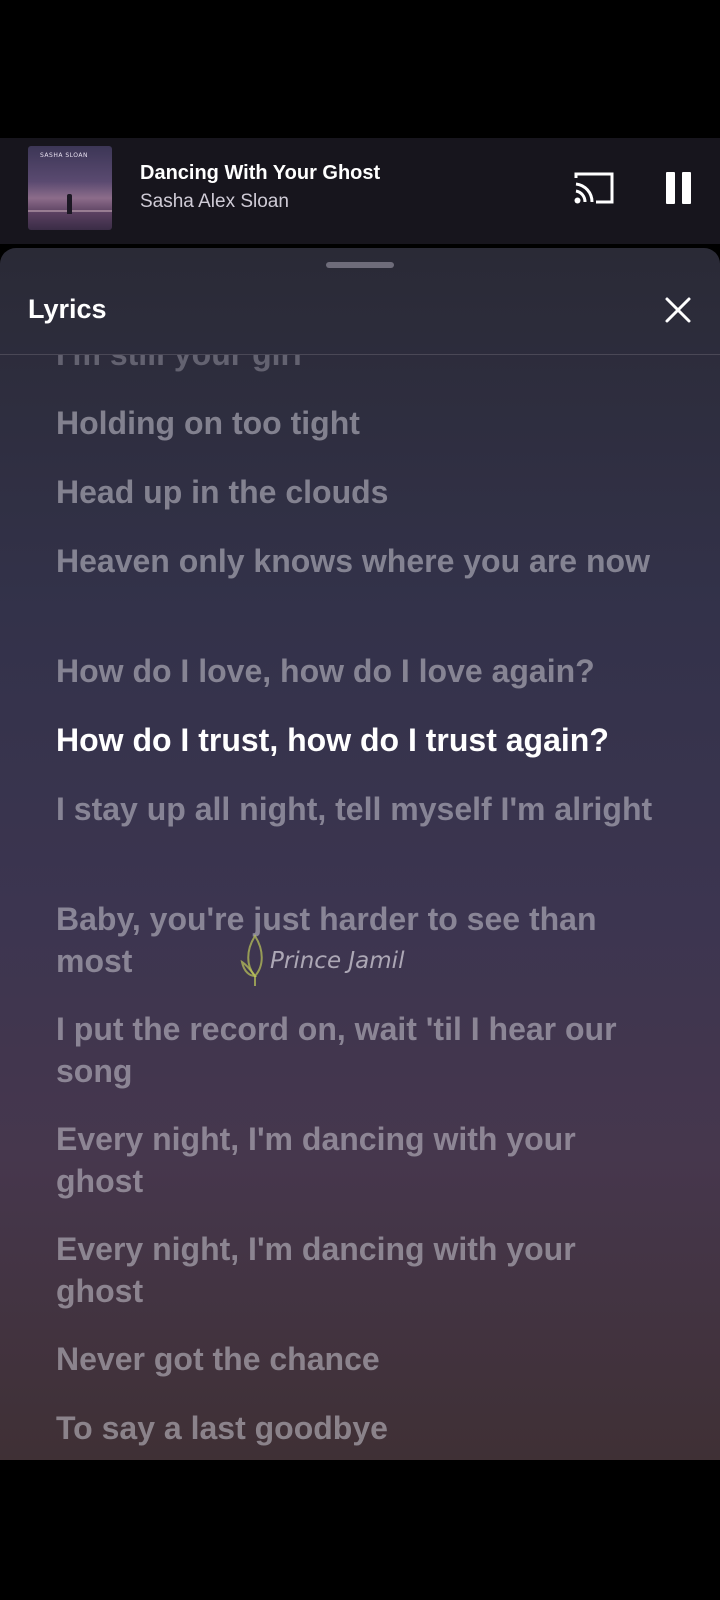 This screenshot has width=720, height=1600. I want to click on lyric-line: Holding on too tight, so click(361, 423).